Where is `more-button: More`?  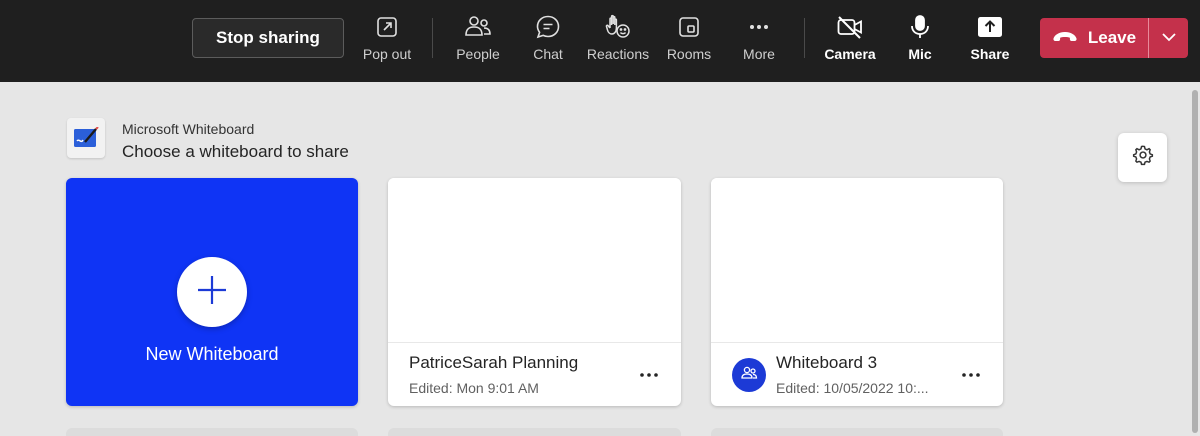
more-button: More is located at coordinates (759, 42).